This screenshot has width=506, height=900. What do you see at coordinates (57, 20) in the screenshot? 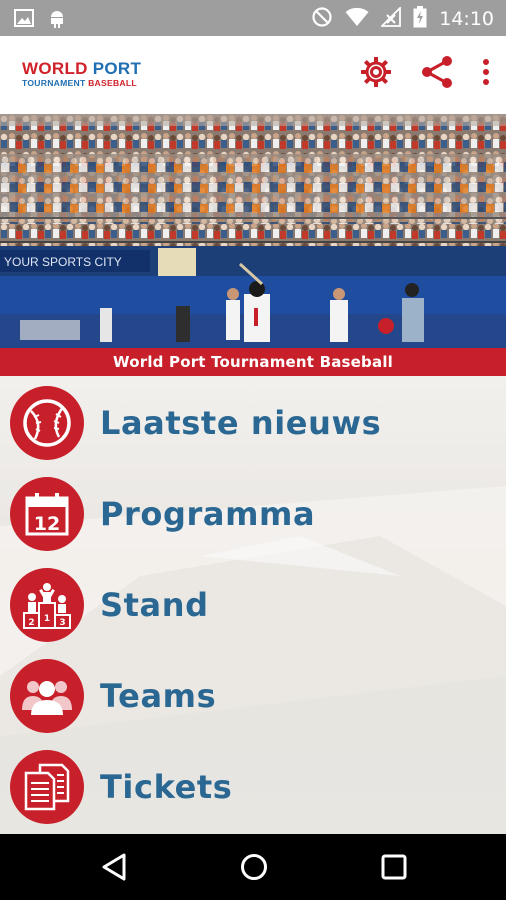
I see `android-icon` at bounding box center [57, 20].